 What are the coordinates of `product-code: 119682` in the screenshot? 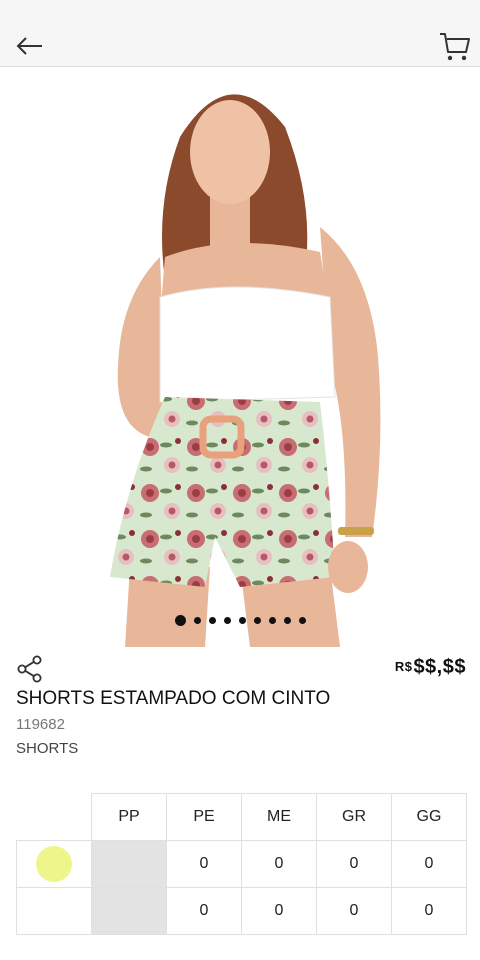 It's located at (40, 724).